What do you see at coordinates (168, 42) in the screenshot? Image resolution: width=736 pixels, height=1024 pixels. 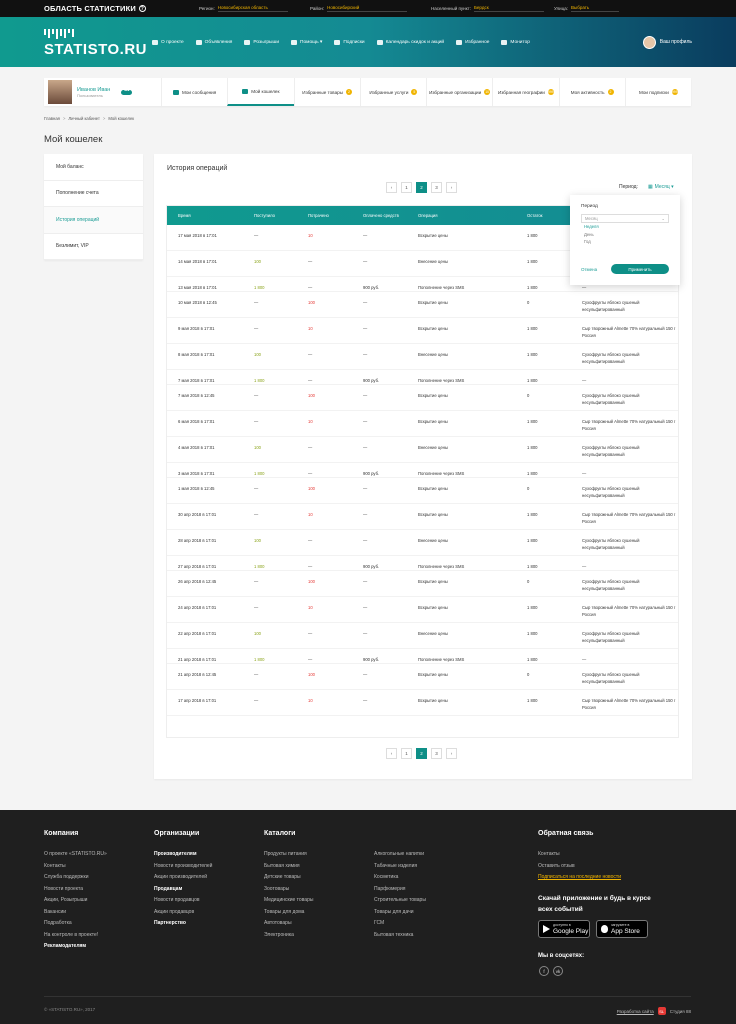 I see `nav-about: О проекте` at bounding box center [168, 42].